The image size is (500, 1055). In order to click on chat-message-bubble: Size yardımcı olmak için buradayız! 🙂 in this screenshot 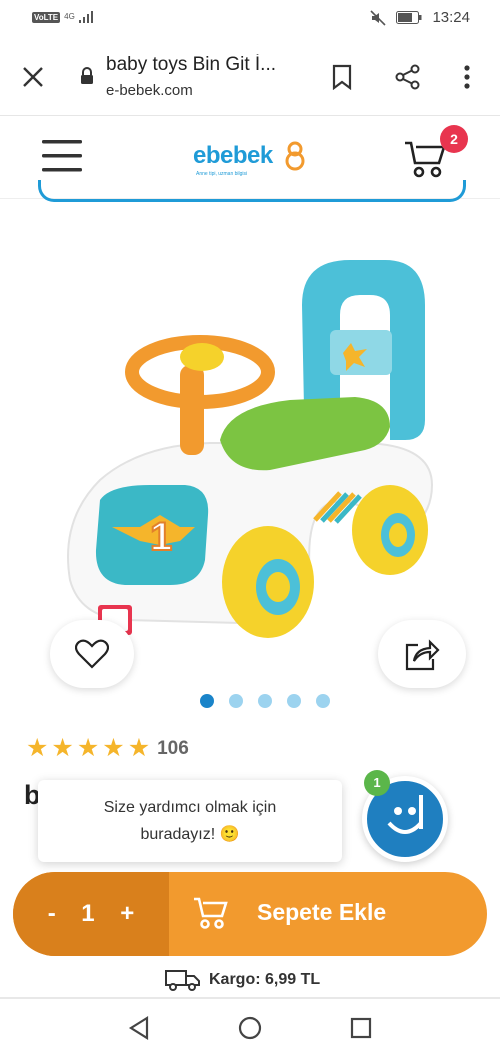, I will do `click(190, 821)`.